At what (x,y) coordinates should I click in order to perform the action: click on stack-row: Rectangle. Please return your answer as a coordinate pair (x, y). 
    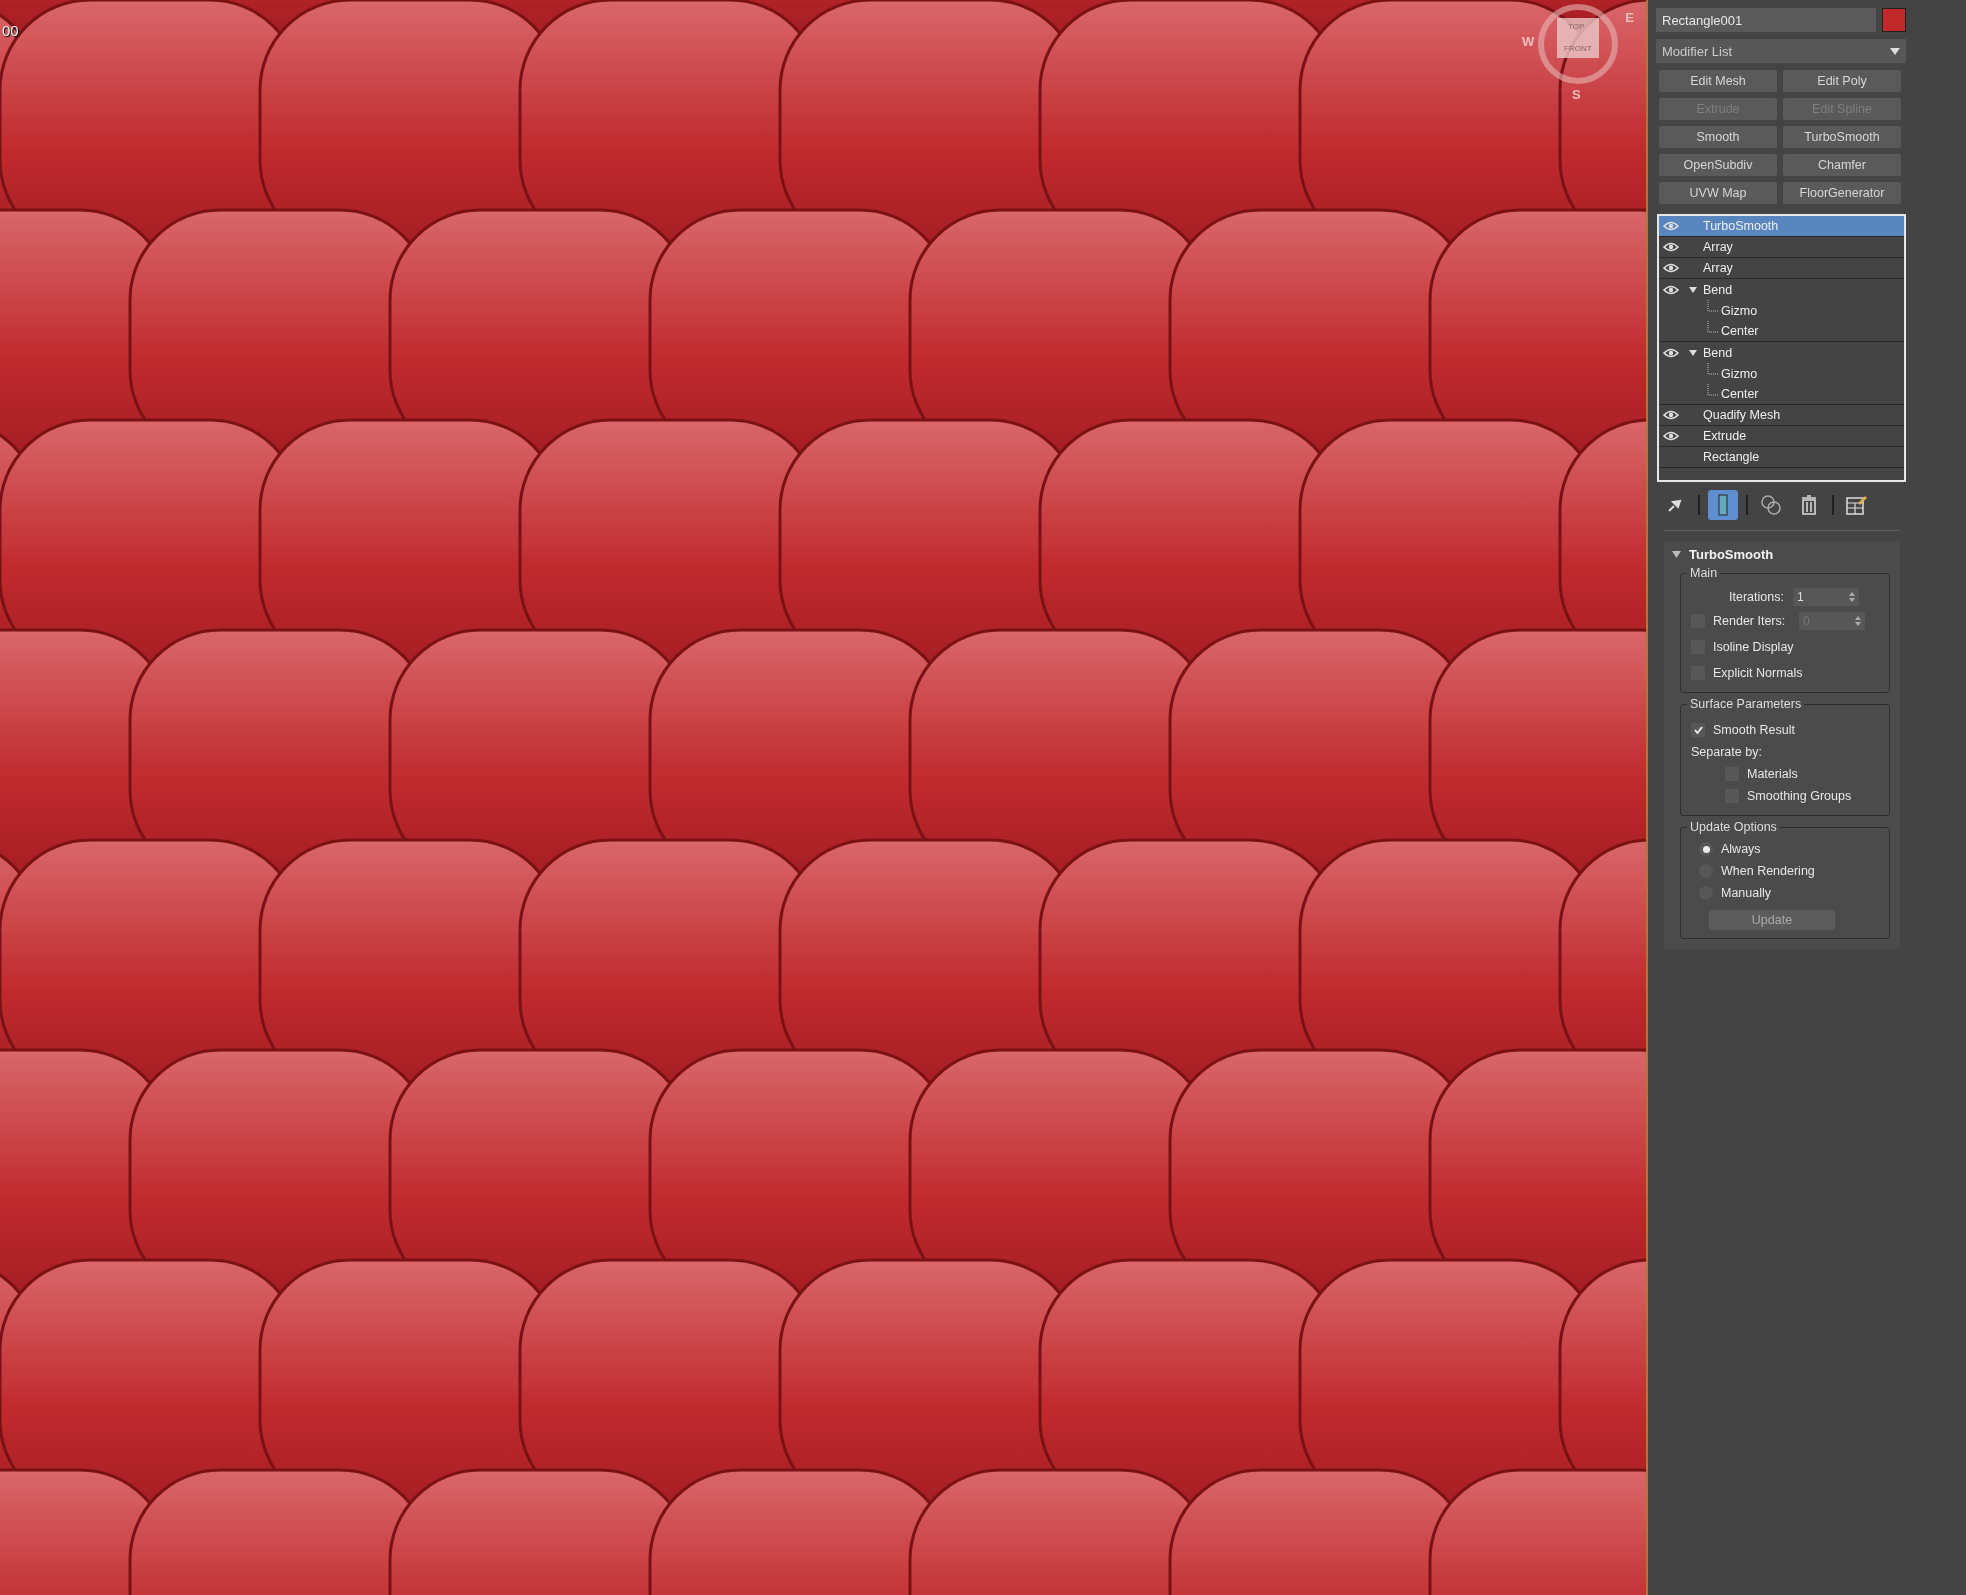
    Looking at the image, I should click on (1781, 457).